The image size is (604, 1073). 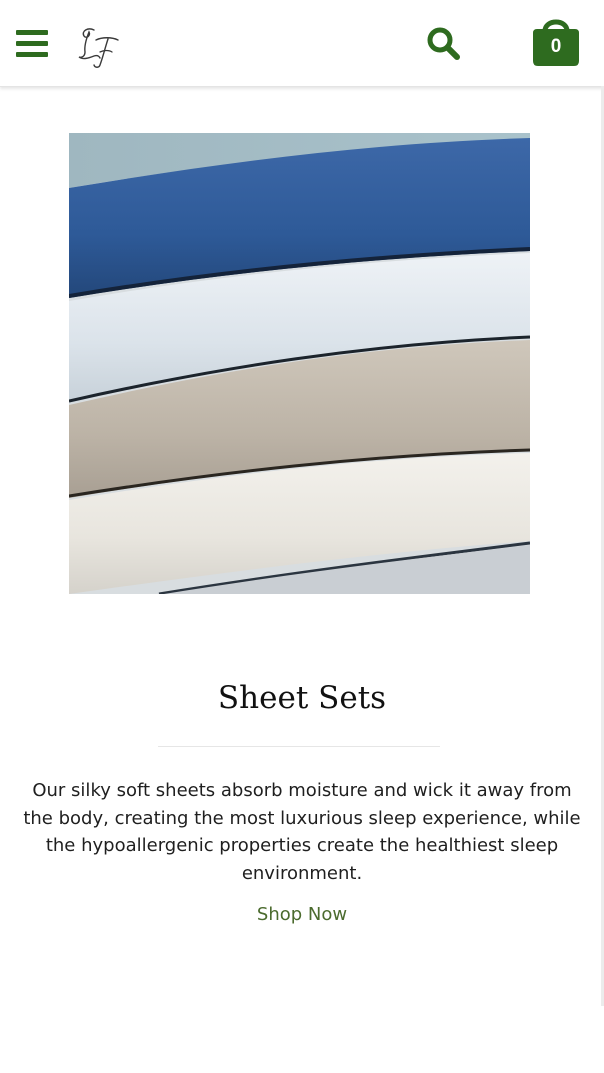 I want to click on logo-monogram-icon, so click(x=98, y=48).